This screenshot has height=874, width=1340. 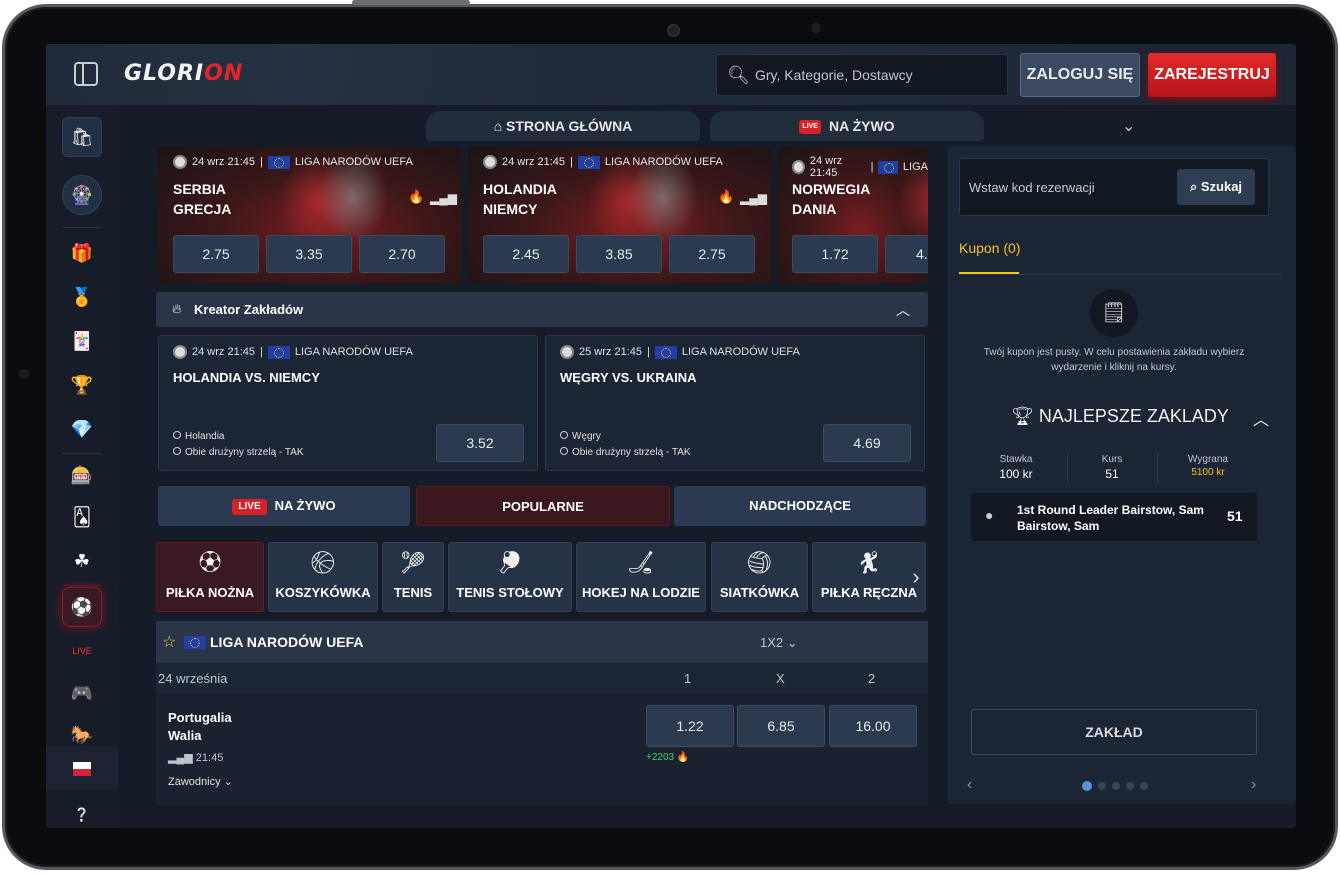 What do you see at coordinates (200, 781) in the screenshot?
I see `players-toggle: Zawodnicy ⌄` at bounding box center [200, 781].